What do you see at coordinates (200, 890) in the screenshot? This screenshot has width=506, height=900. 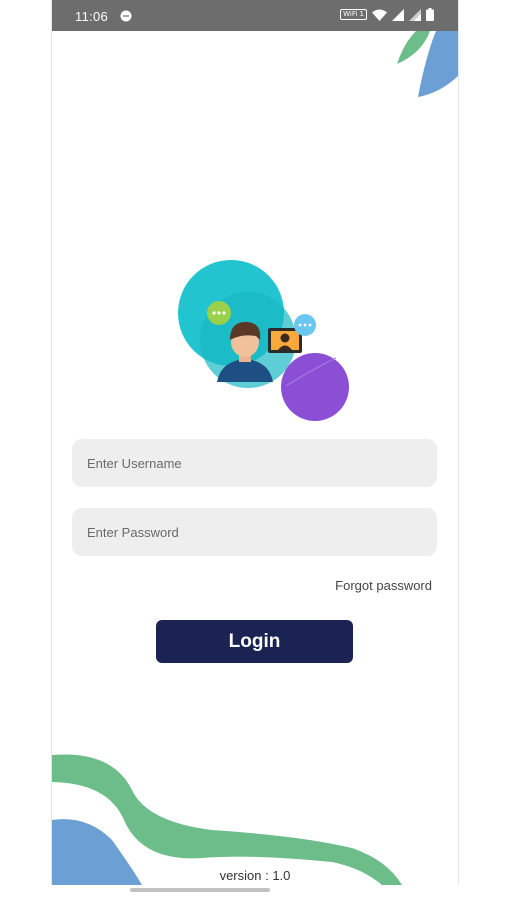 I see `home-indicator` at bounding box center [200, 890].